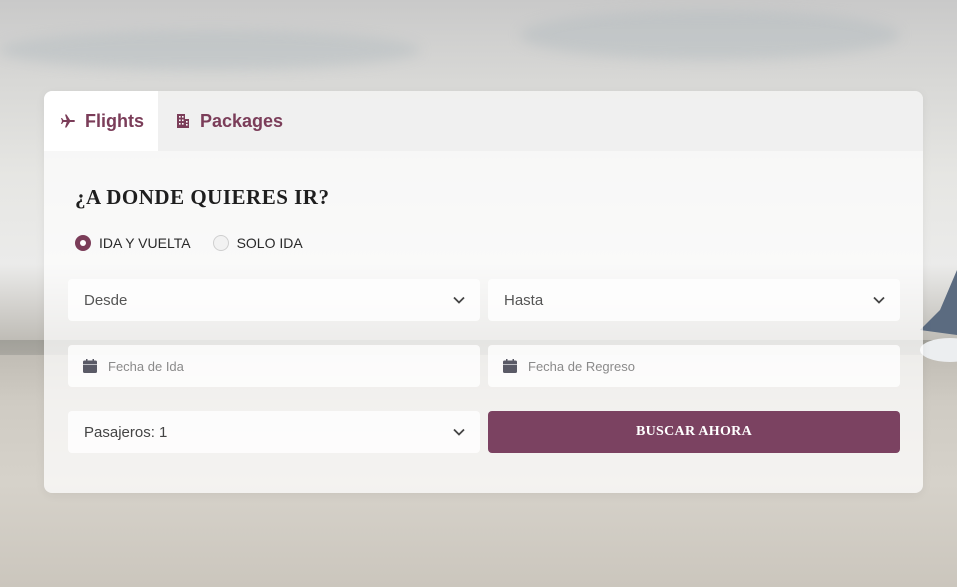  Describe the element at coordinates (242, 120) in the screenshot. I see `tab-packages-label: Packages` at that location.